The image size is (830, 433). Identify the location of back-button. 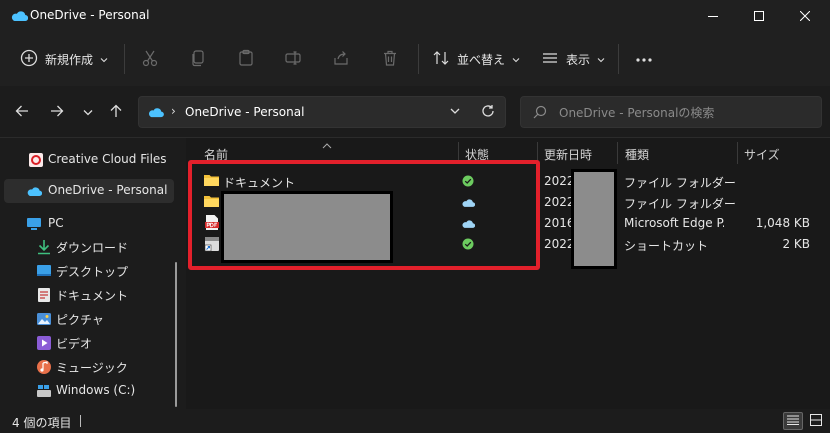
(22, 112).